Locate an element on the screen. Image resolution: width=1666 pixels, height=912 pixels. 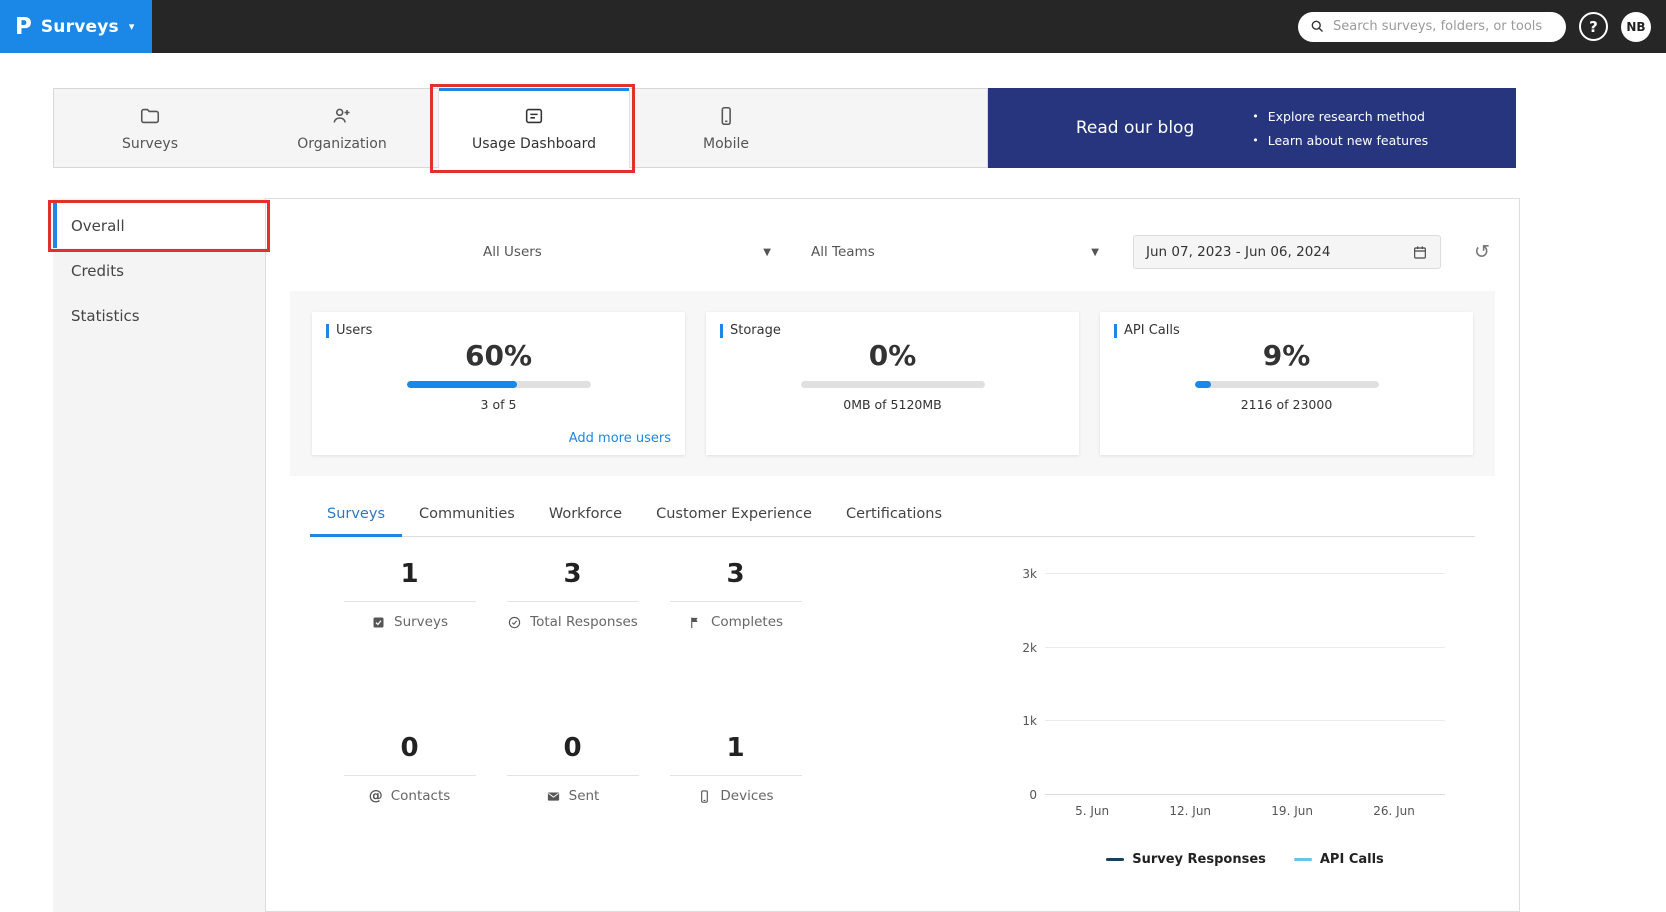
tab-label: Organization is located at coordinates (342, 143).